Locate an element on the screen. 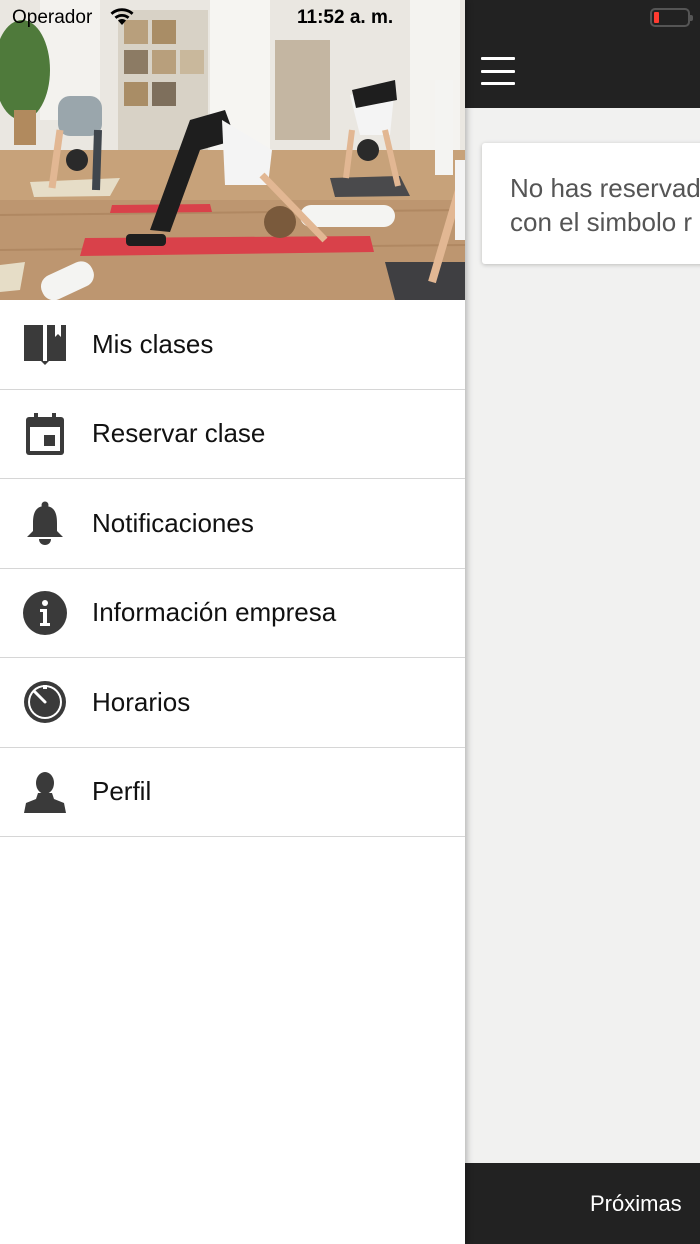 The width and height of the screenshot is (700, 1244). carrier-name: Operador is located at coordinates (52, 17).